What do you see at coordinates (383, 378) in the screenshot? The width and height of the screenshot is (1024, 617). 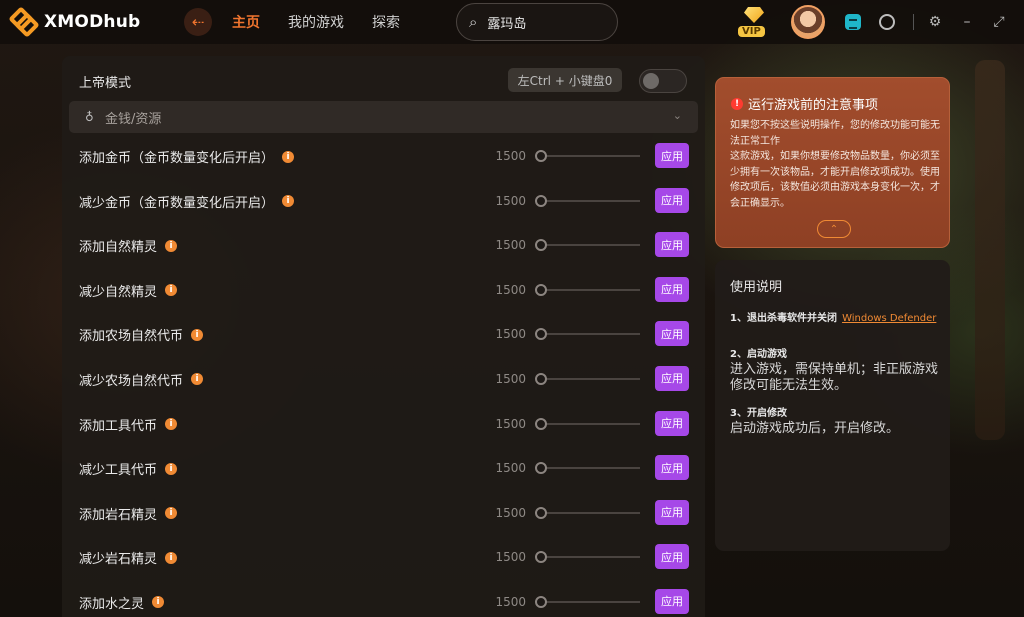 I see `cheat-row: 减少农场自然代币 i 1500 应用` at bounding box center [383, 378].